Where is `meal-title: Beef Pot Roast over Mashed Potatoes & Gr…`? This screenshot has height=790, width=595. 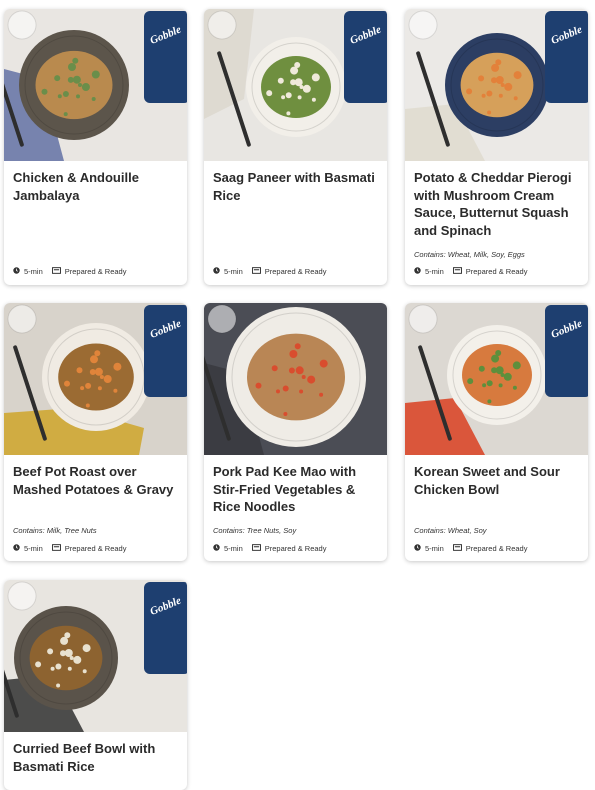 meal-title: Beef Pot Roast over Mashed Potatoes & Gr… is located at coordinates (97, 480).